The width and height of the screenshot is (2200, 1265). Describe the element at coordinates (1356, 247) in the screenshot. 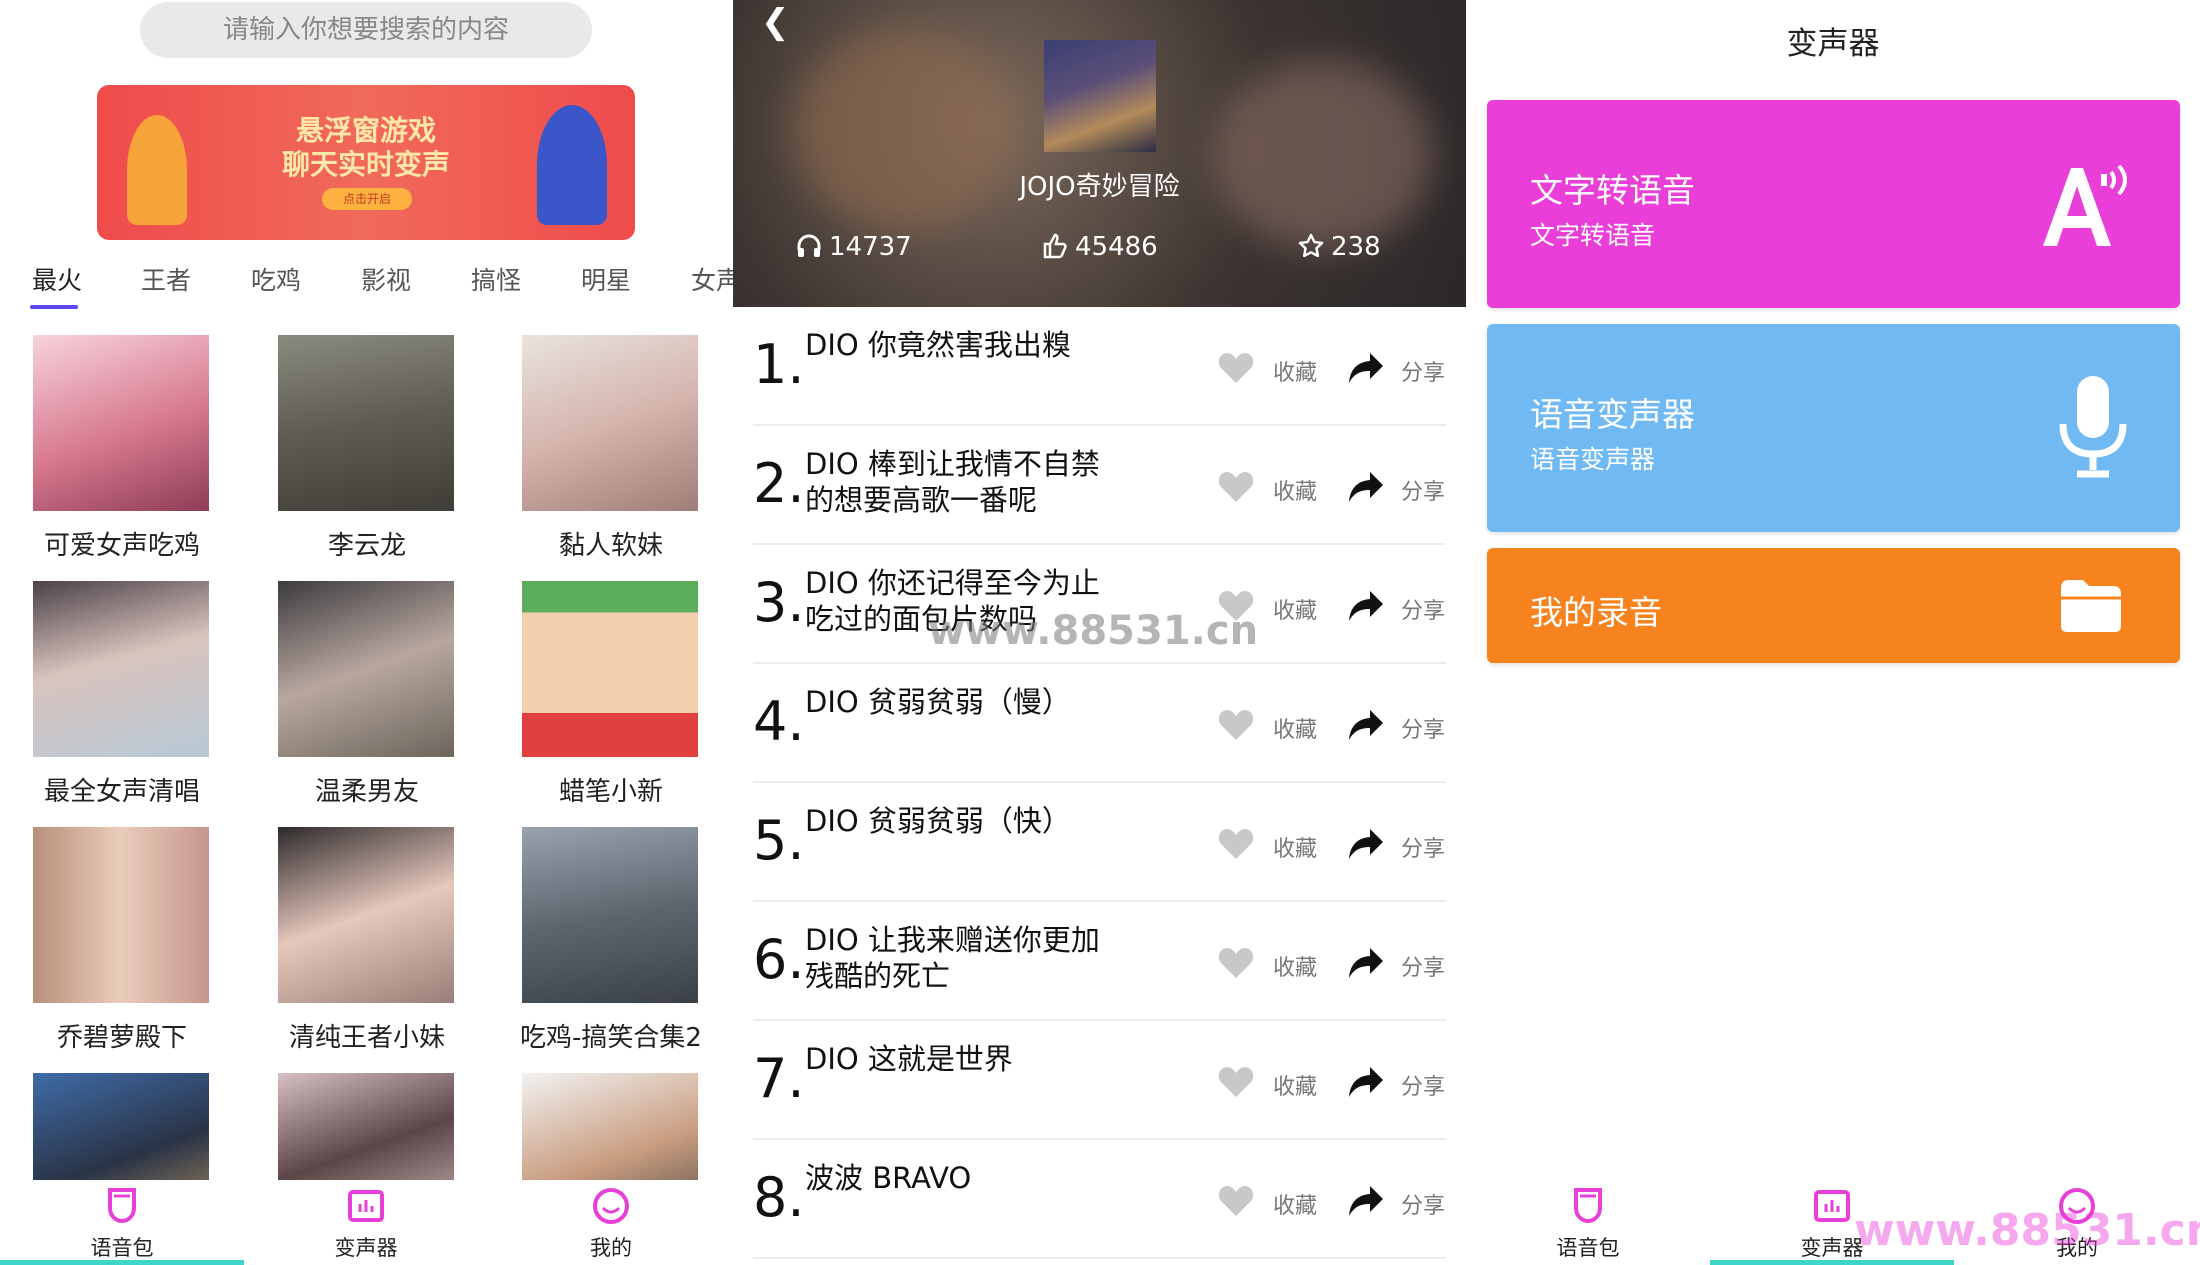

I see `star-count-value: 238` at that location.